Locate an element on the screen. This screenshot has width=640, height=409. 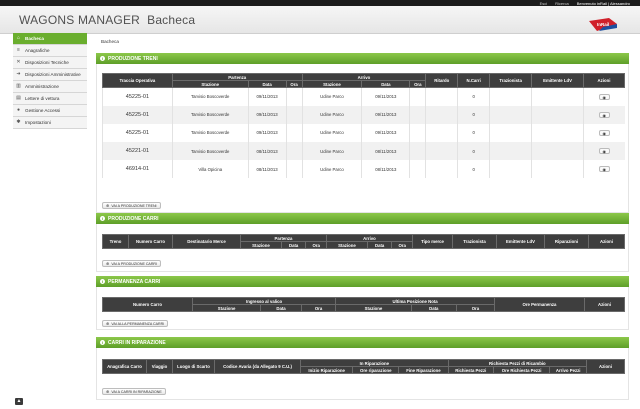
scroll-top-button: ▲ is located at coordinates (19, 401).